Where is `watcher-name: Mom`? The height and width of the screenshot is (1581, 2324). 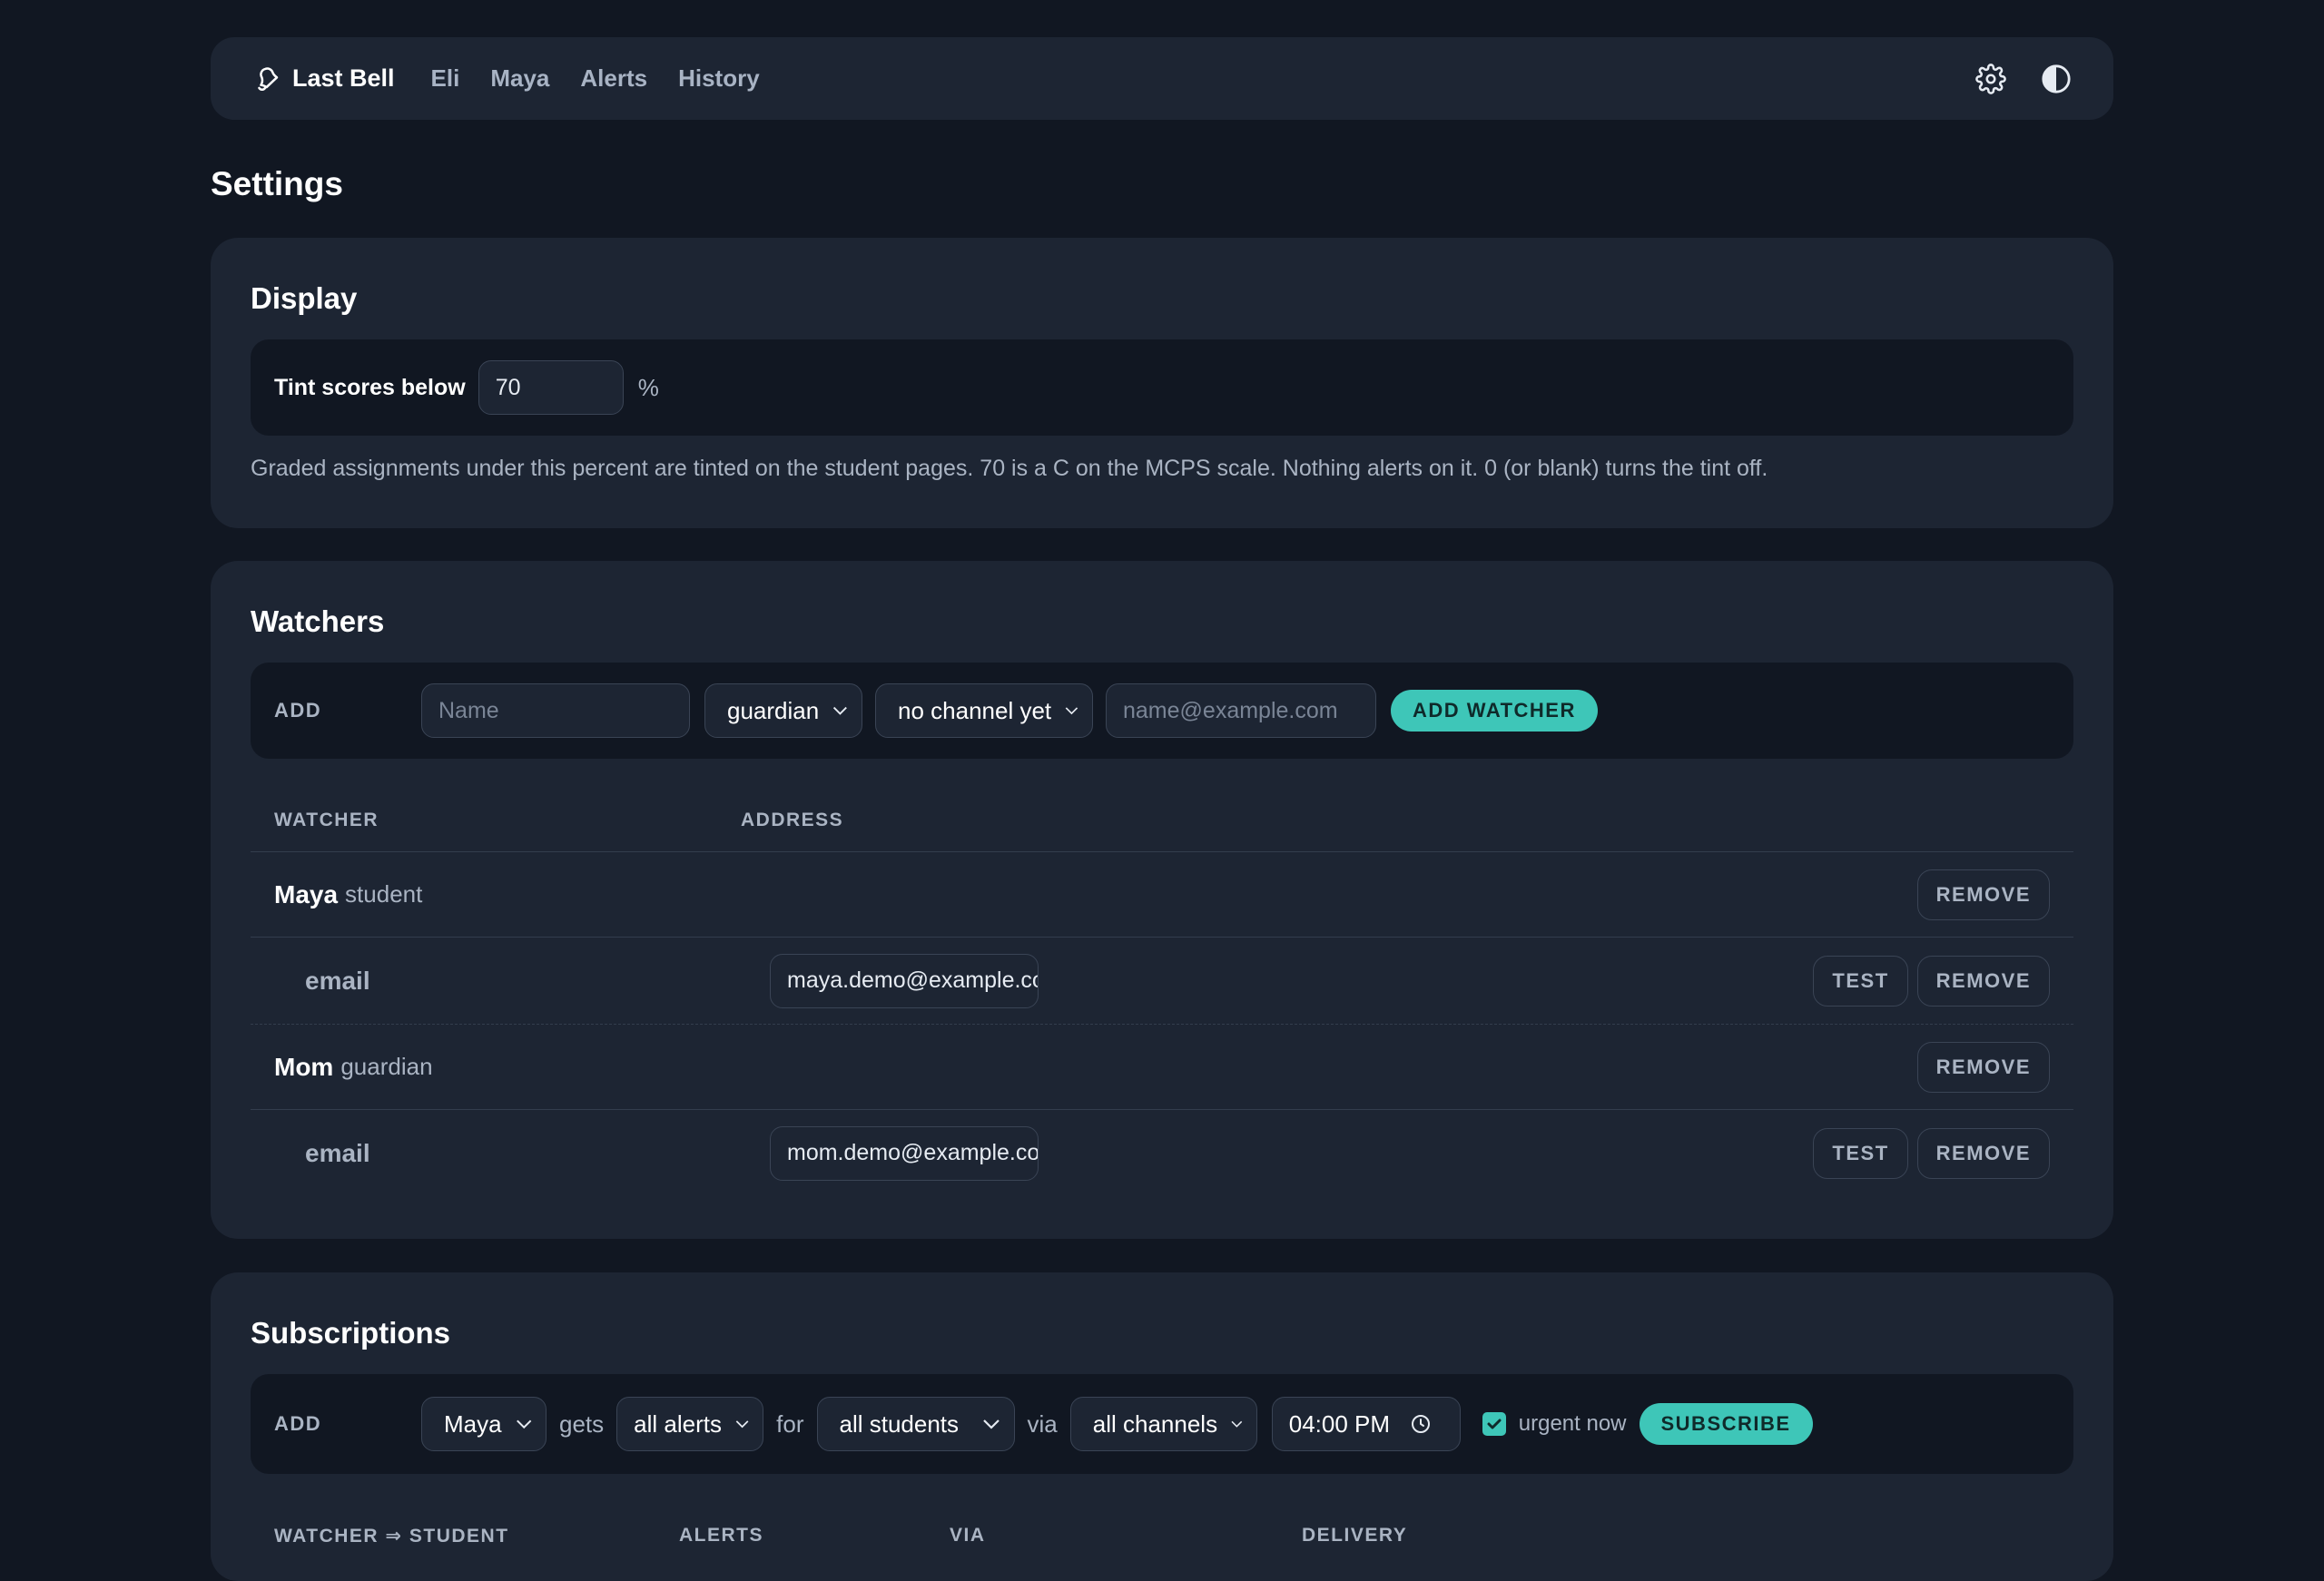
watcher-name: Mom is located at coordinates (304, 1066).